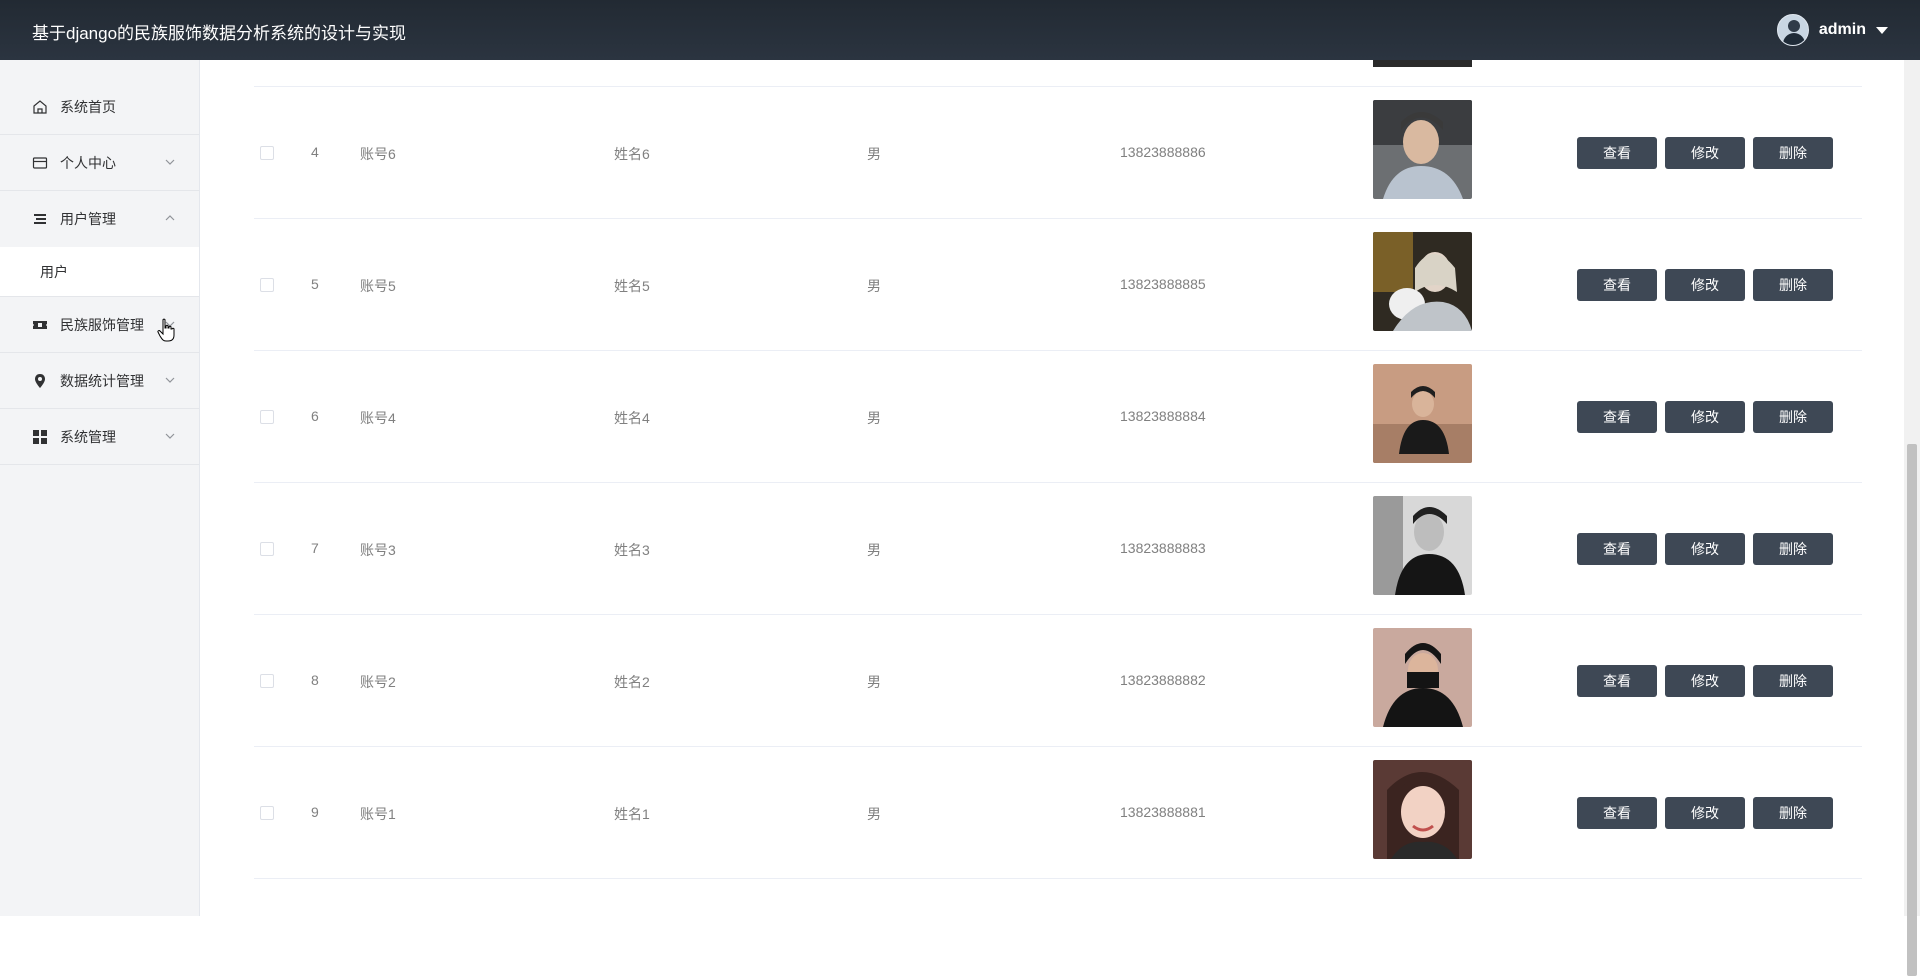 The image size is (1920, 976). I want to click on sidebar-item-home: 系统首页, so click(99, 107).